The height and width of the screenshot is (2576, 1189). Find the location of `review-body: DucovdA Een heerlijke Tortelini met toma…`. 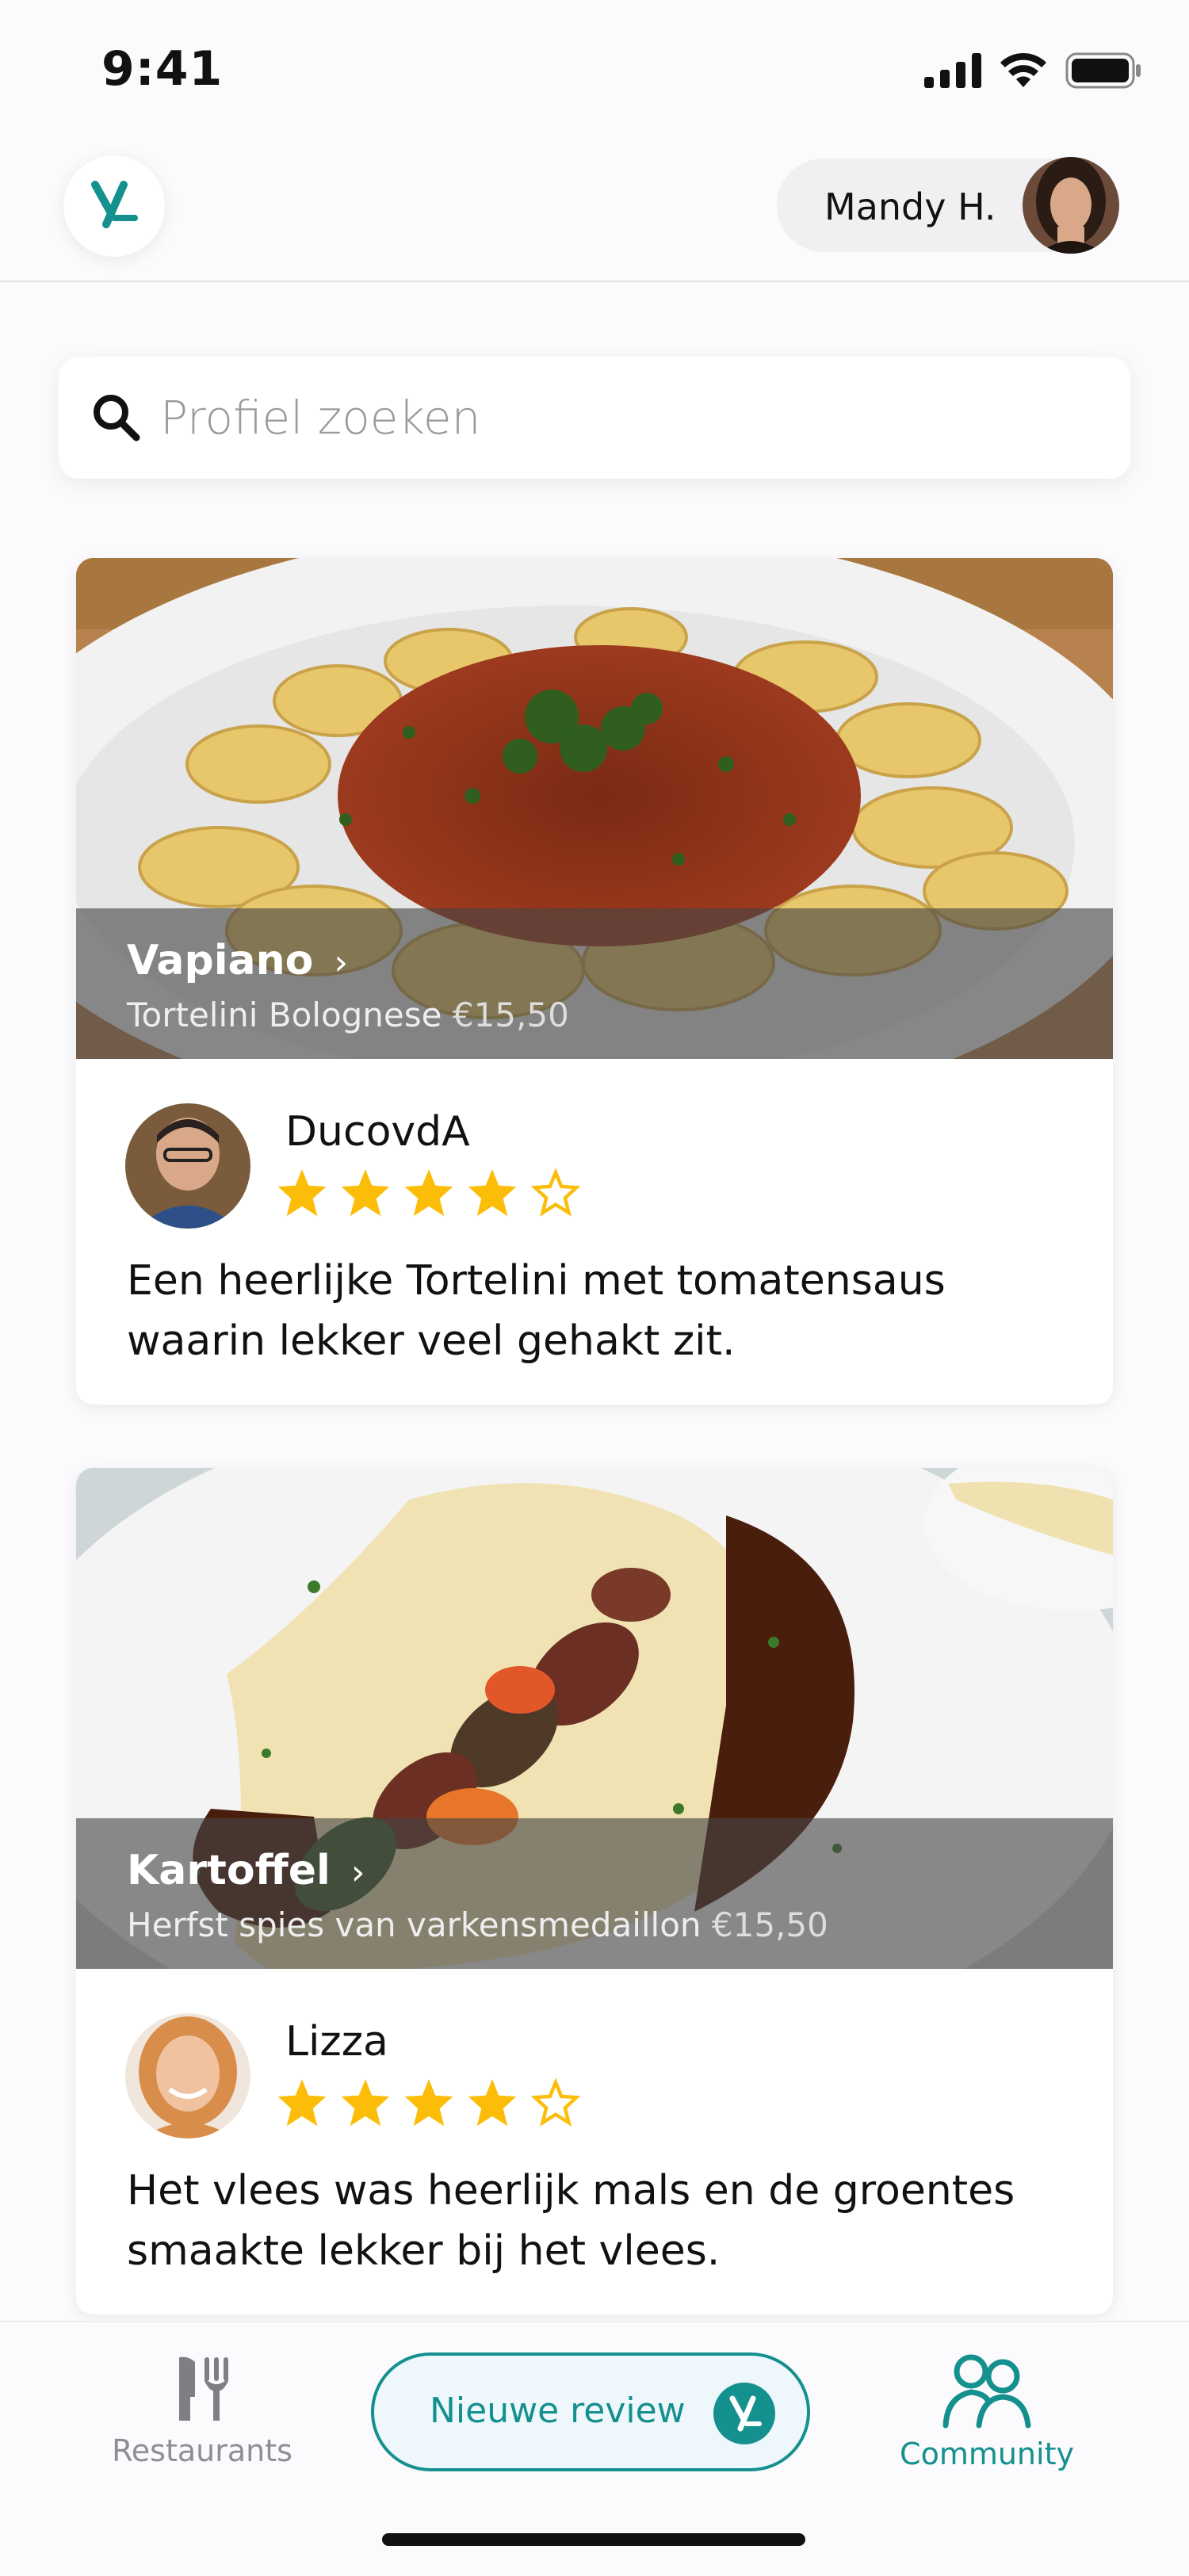

review-body: DucovdA Een heerlijke Tortelini met toma… is located at coordinates (594, 1232).